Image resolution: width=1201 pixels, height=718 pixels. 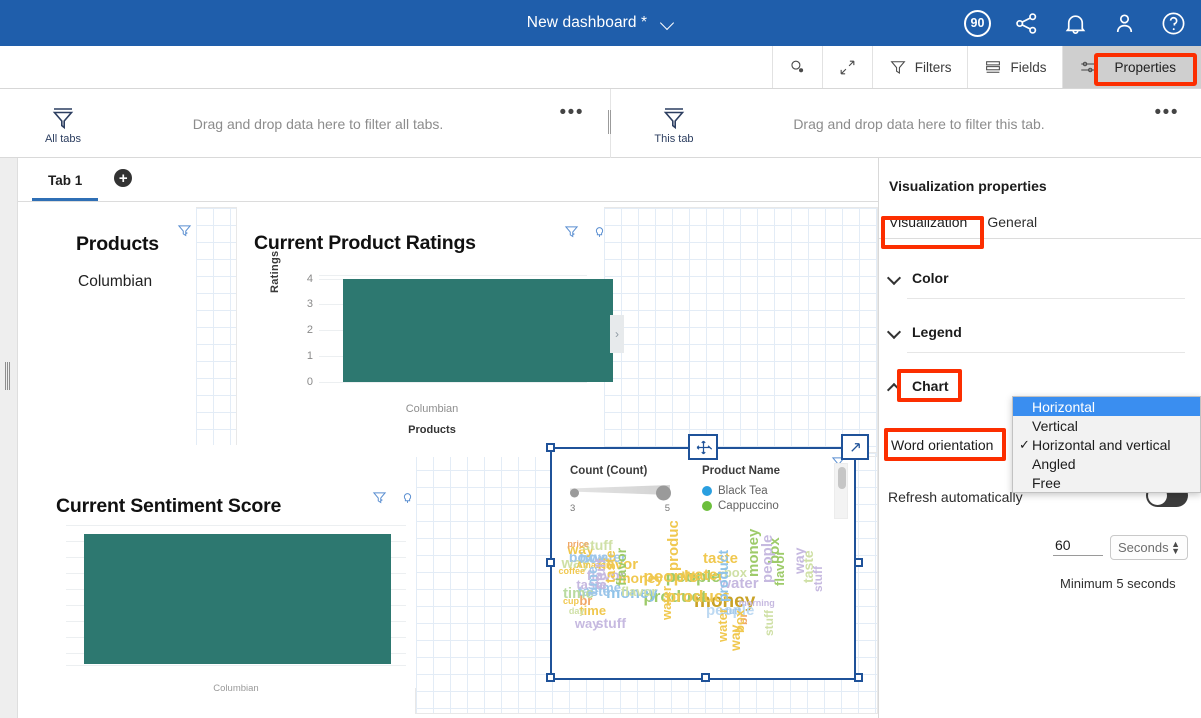 I want to click on resize-handle-nw, so click(x=550, y=447).